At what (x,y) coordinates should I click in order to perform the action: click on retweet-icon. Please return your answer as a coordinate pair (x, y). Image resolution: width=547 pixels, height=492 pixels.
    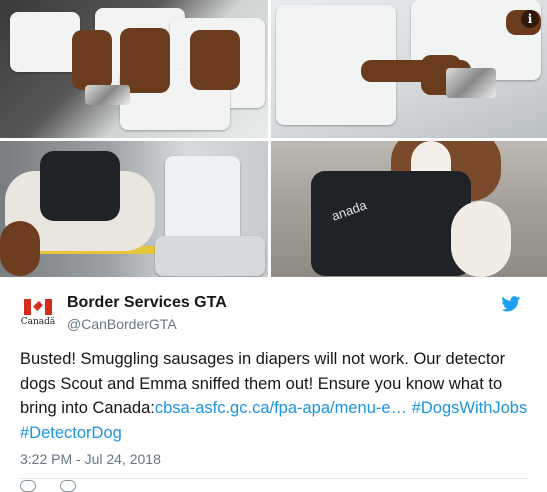
    Looking at the image, I should click on (68, 486).